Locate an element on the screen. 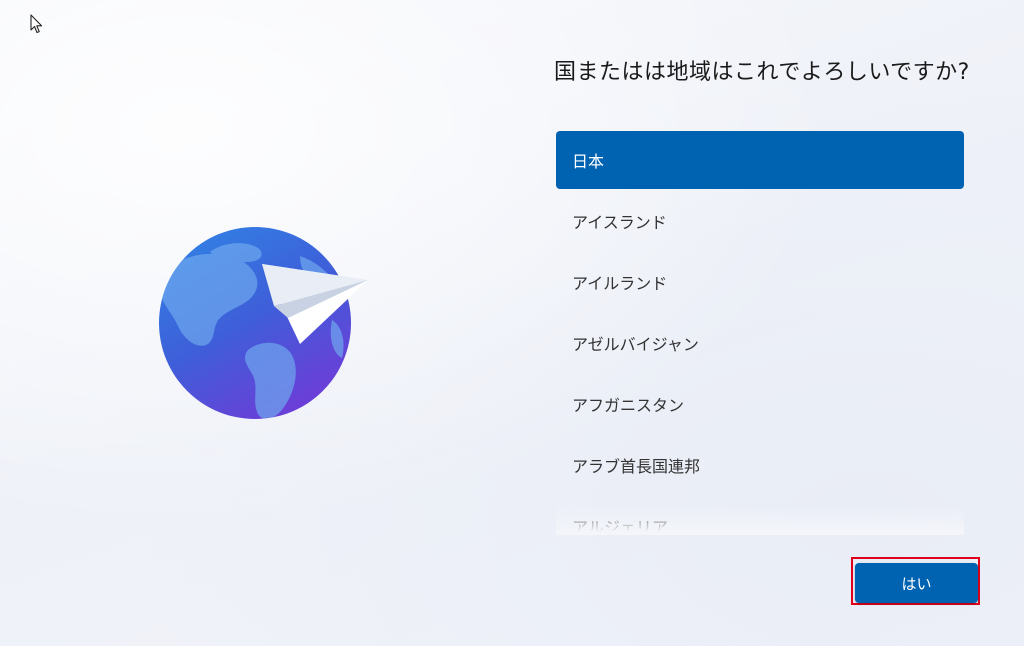 This screenshot has height=646, width=1024. list-item-japan: 日本 is located at coordinates (760, 160).